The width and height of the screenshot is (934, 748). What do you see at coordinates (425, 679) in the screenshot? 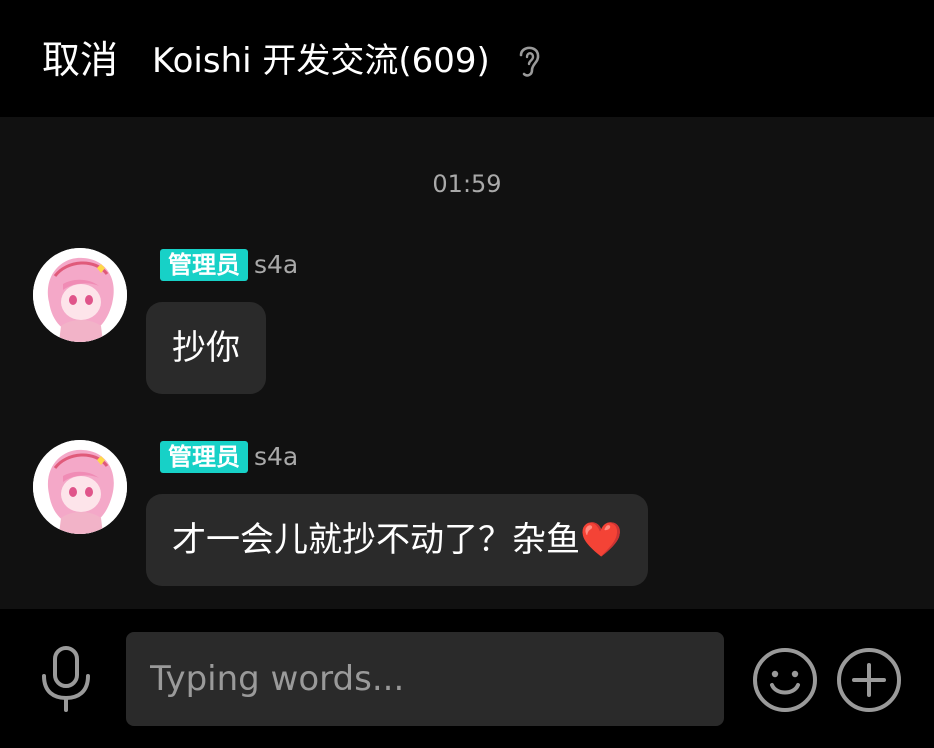
I see `message-input` at bounding box center [425, 679].